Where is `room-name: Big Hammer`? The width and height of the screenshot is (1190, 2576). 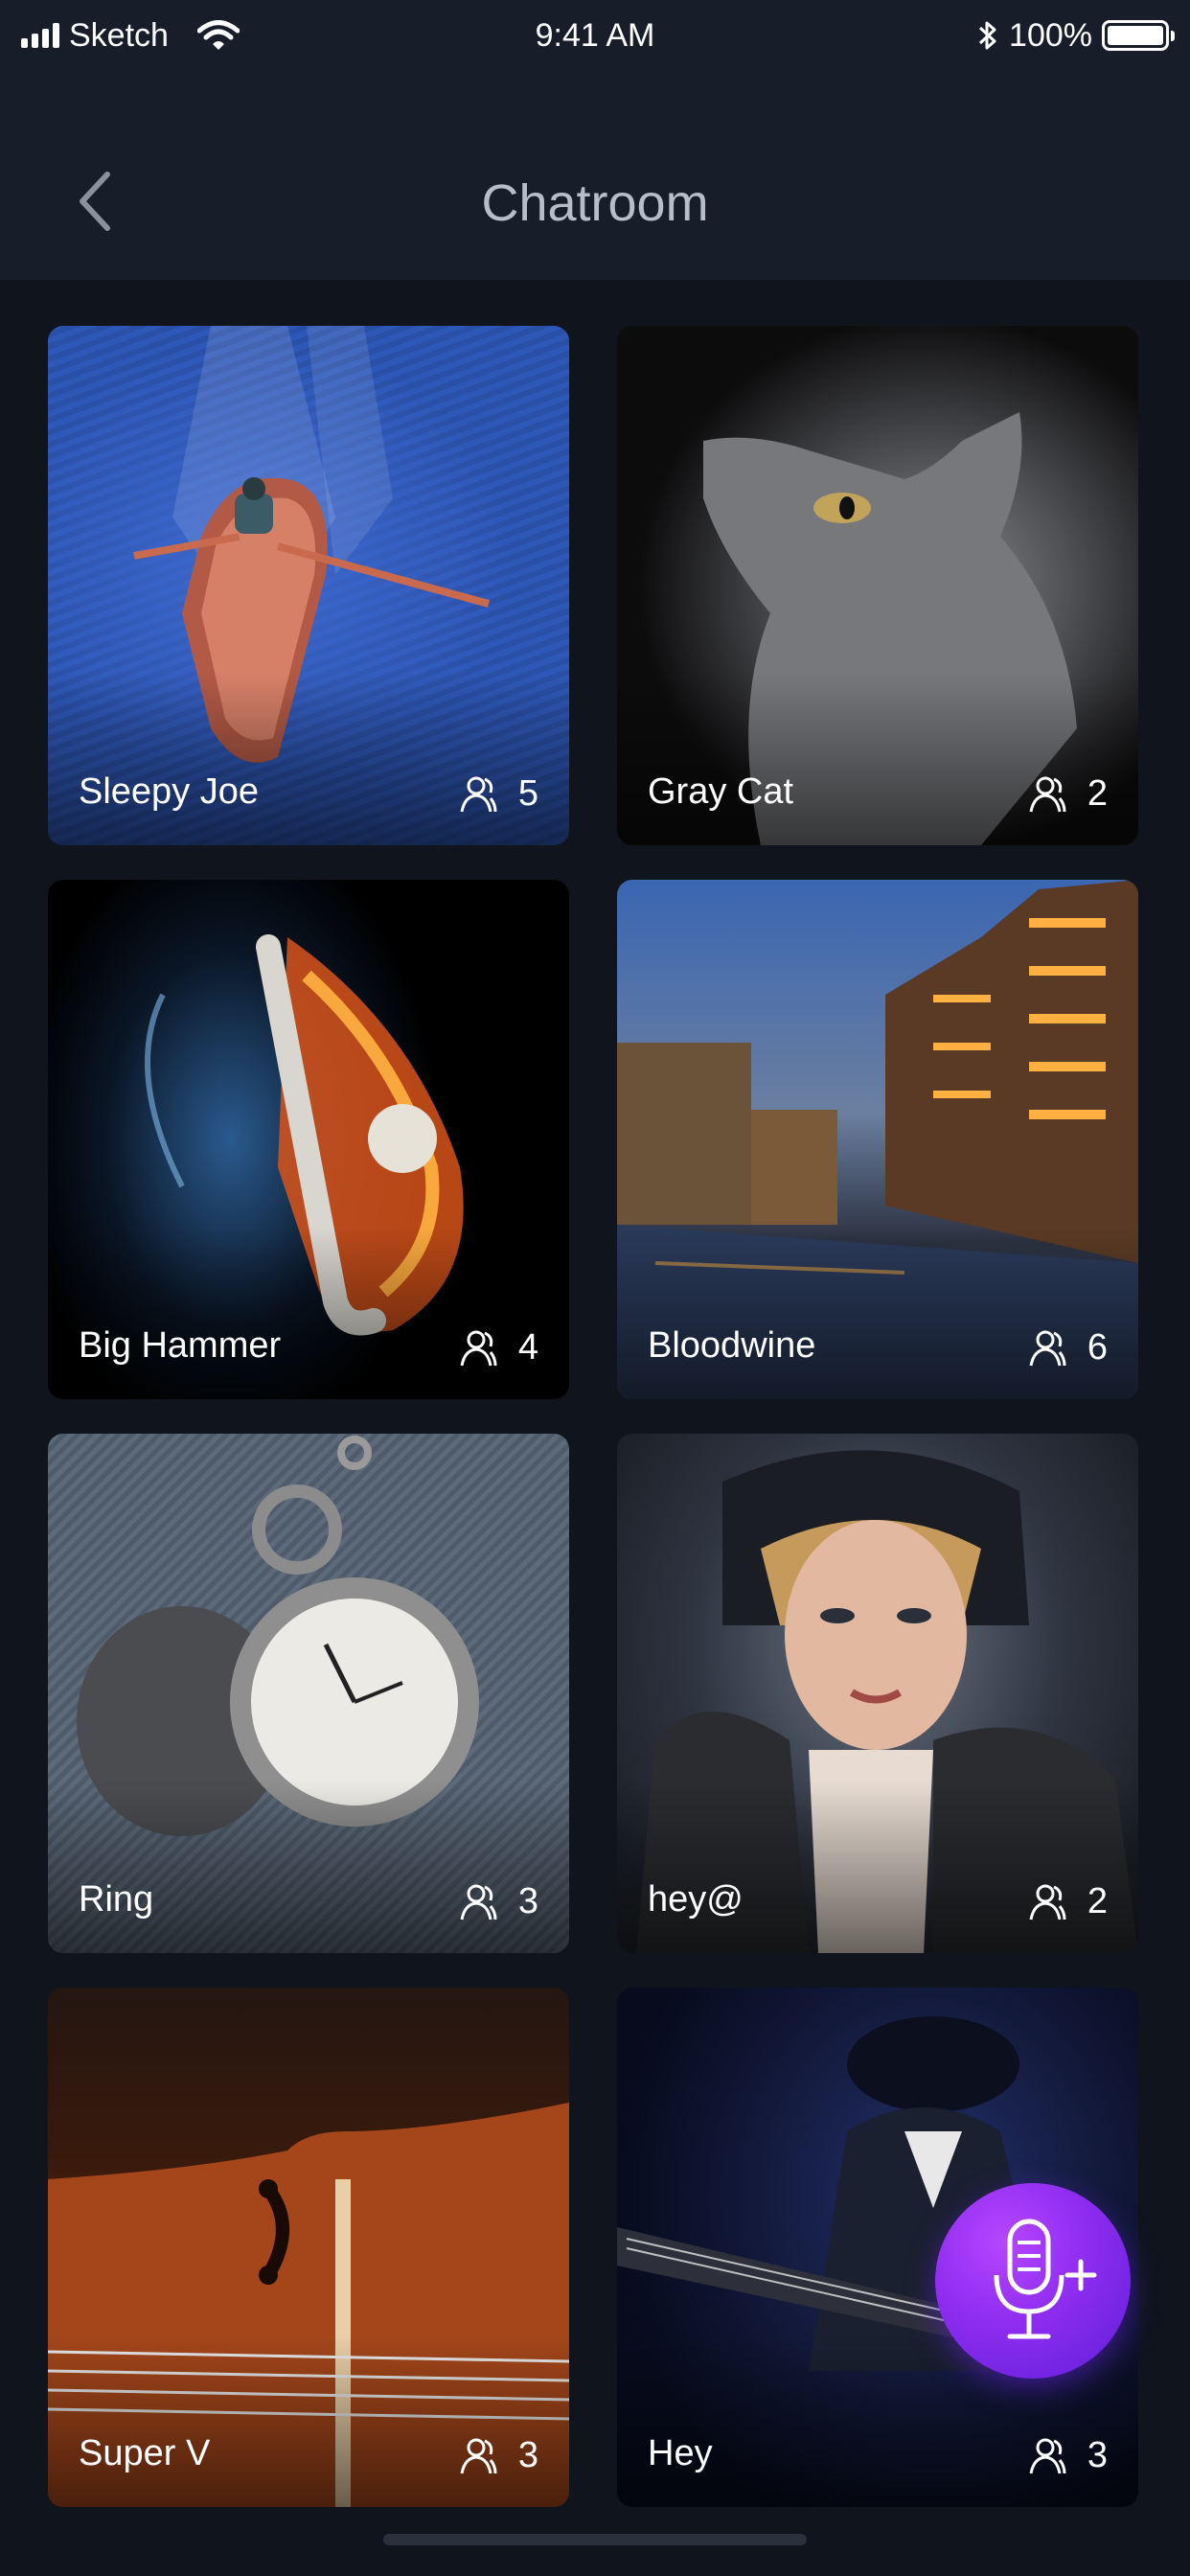 room-name: Big Hammer is located at coordinates (181, 1345).